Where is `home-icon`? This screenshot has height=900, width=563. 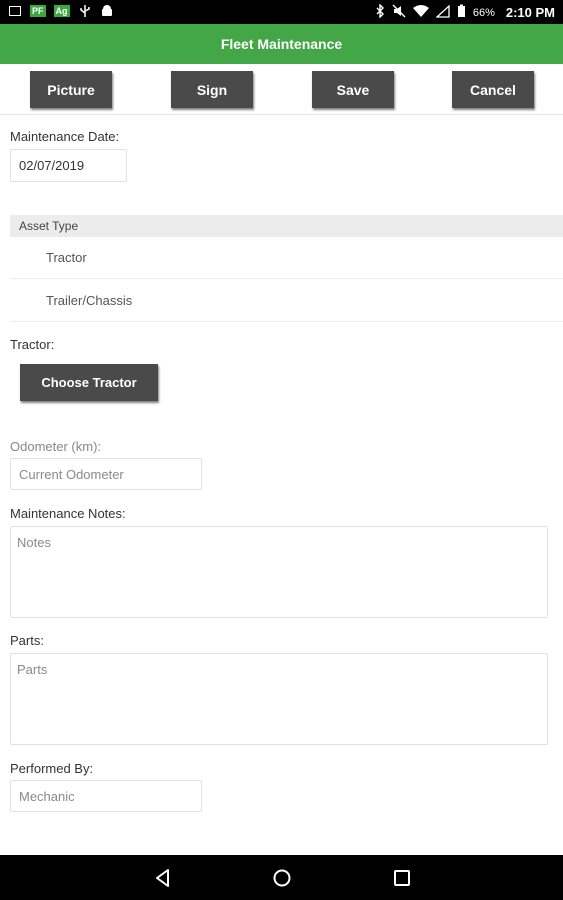 home-icon is located at coordinates (282, 878).